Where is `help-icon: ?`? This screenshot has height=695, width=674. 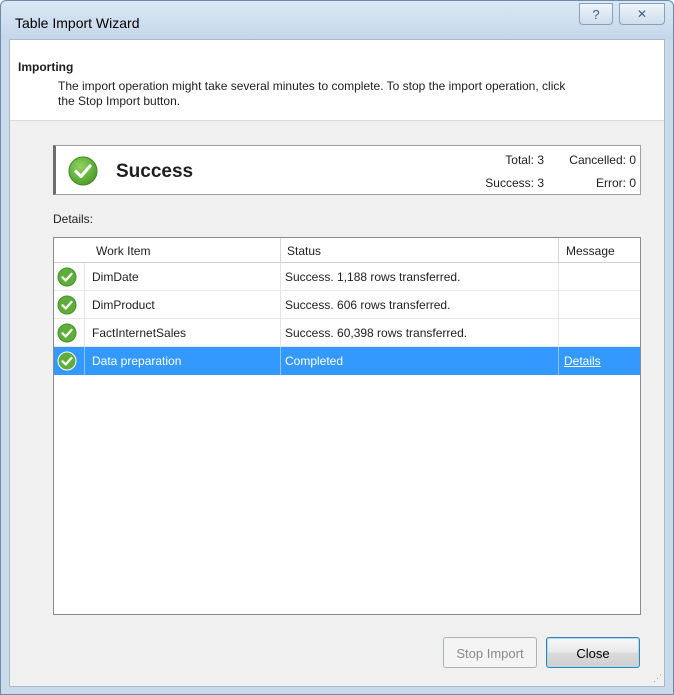 help-icon: ? is located at coordinates (596, 14).